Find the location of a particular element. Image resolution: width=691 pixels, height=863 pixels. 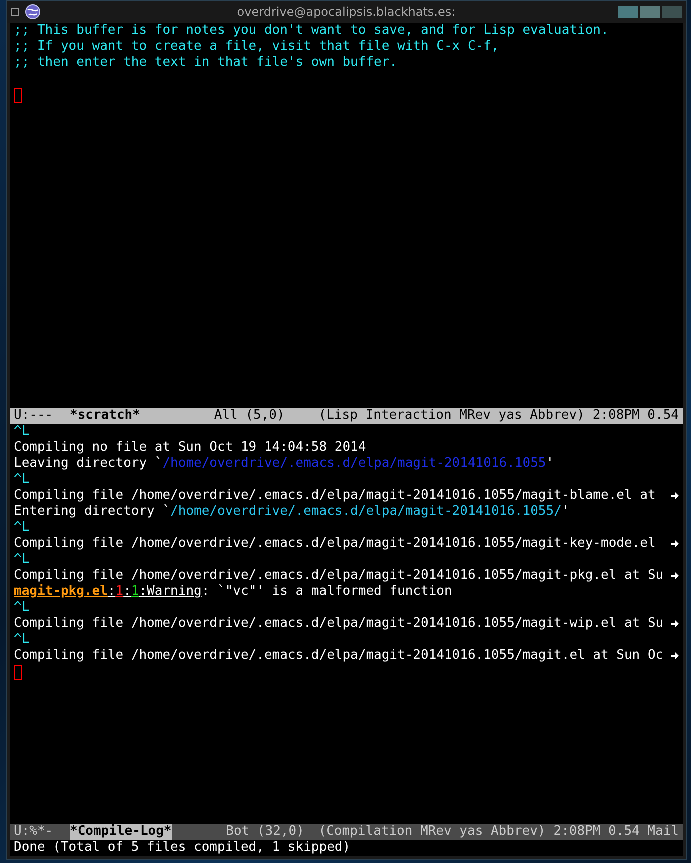

window-menu-button is located at coordinates (15, 12).